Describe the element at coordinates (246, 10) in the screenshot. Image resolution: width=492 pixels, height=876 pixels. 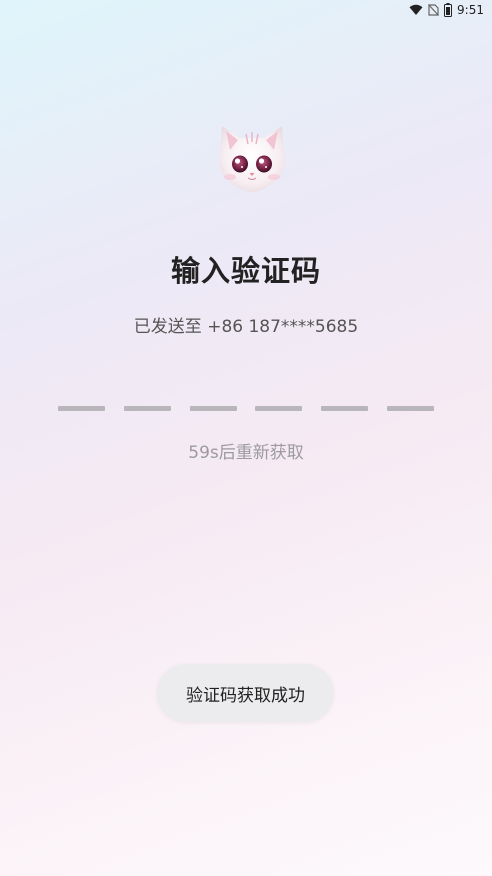
I see `status-bar: 9:51` at that location.